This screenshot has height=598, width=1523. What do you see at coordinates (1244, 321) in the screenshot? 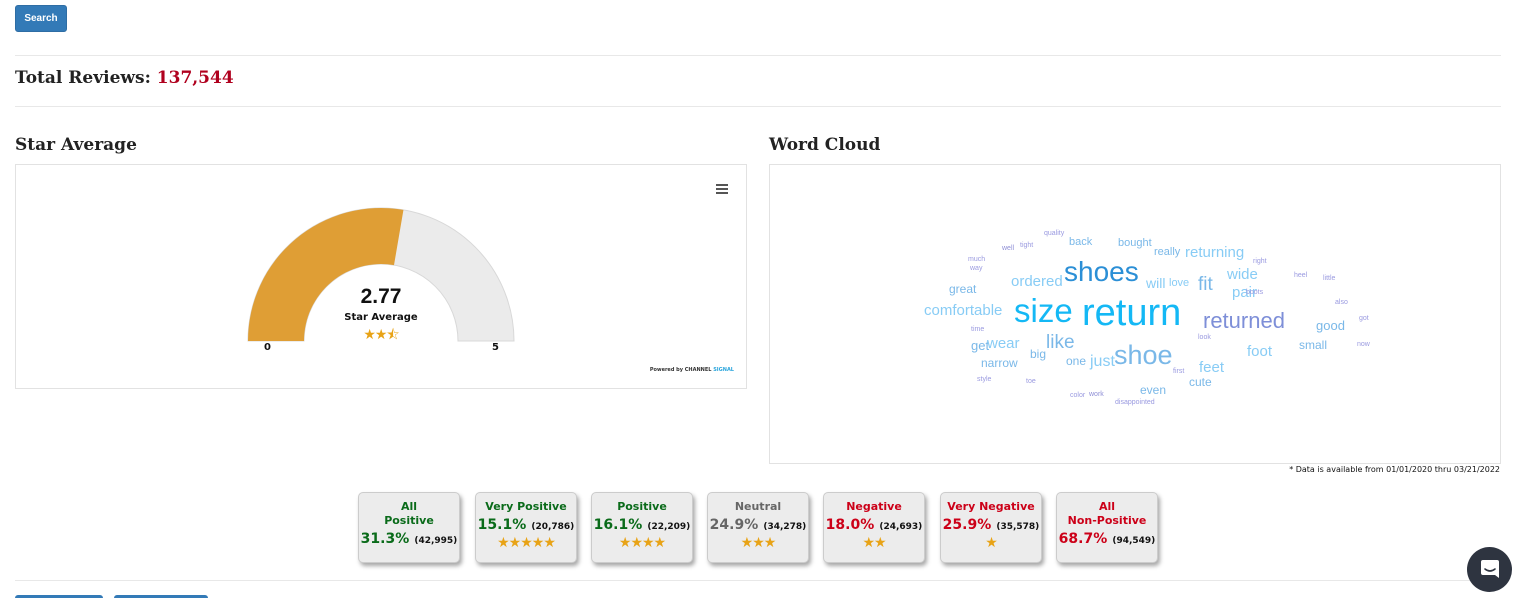
I see `word-cloud-word: returned` at bounding box center [1244, 321].